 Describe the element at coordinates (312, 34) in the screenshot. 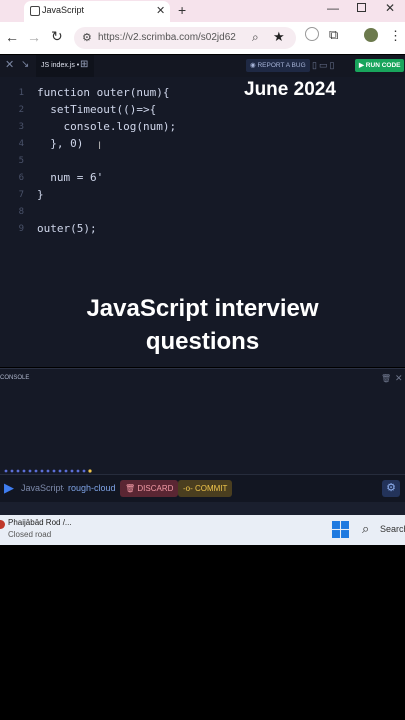

I see `extension-icon` at that location.